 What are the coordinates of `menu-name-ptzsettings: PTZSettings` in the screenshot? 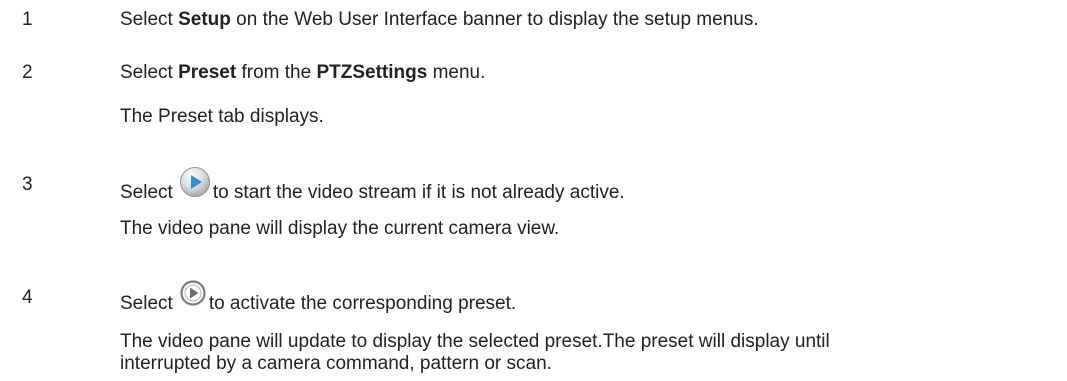 It's located at (372, 72).